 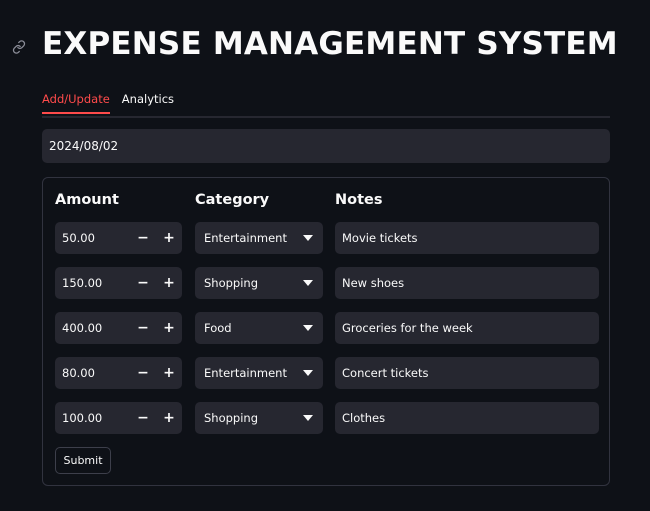 What do you see at coordinates (232, 200) in the screenshot?
I see `category-header: Category` at bounding box center [232, 200].